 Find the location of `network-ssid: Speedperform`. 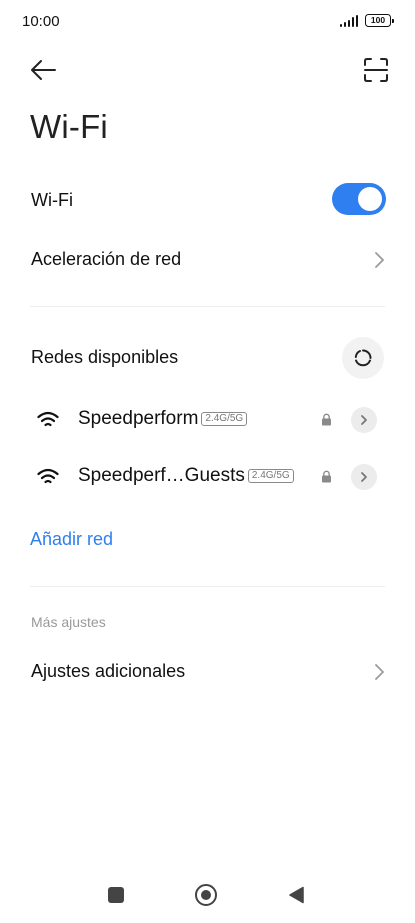

network-ssid: Speedperform is located at coordinates (138, 418).